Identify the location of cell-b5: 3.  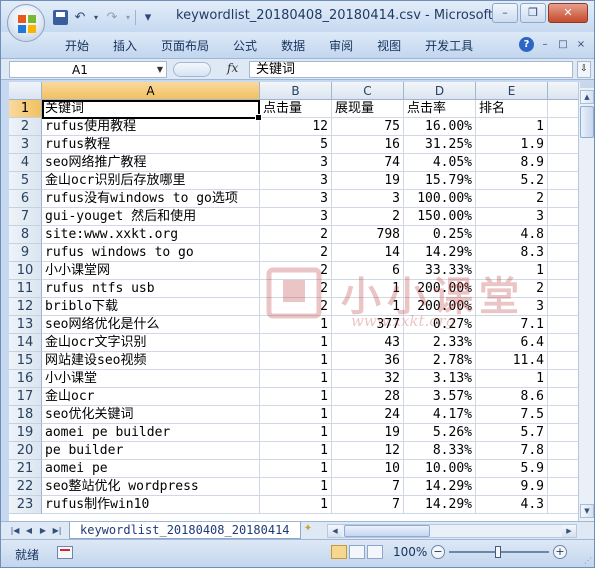
(296, 181).